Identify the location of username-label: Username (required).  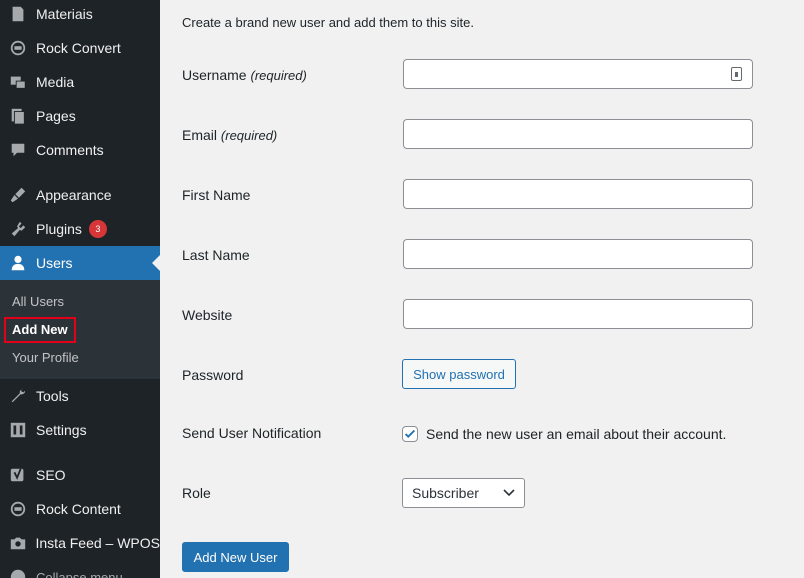
(244, 75).